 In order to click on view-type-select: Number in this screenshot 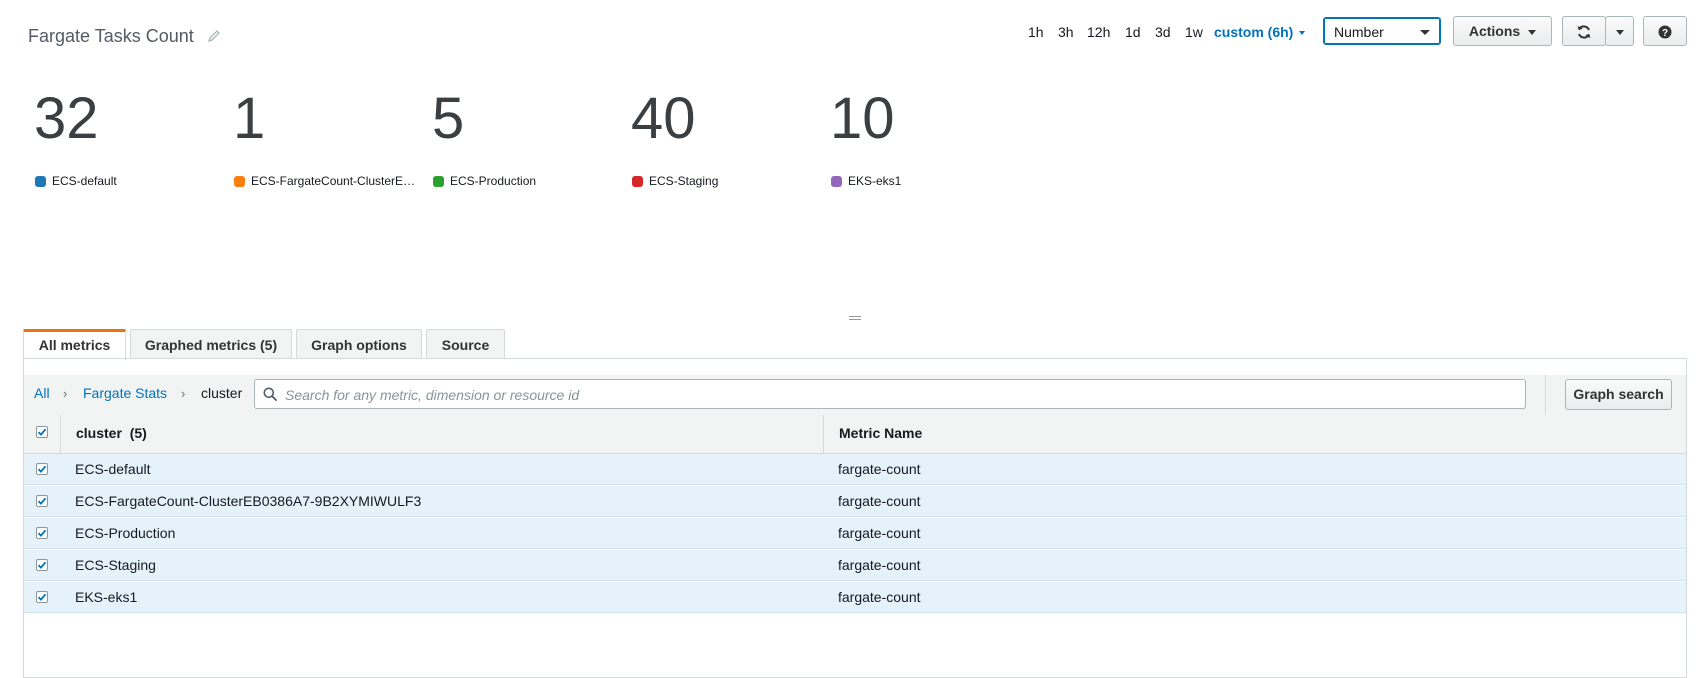, I will do `click(1382, 31)`.